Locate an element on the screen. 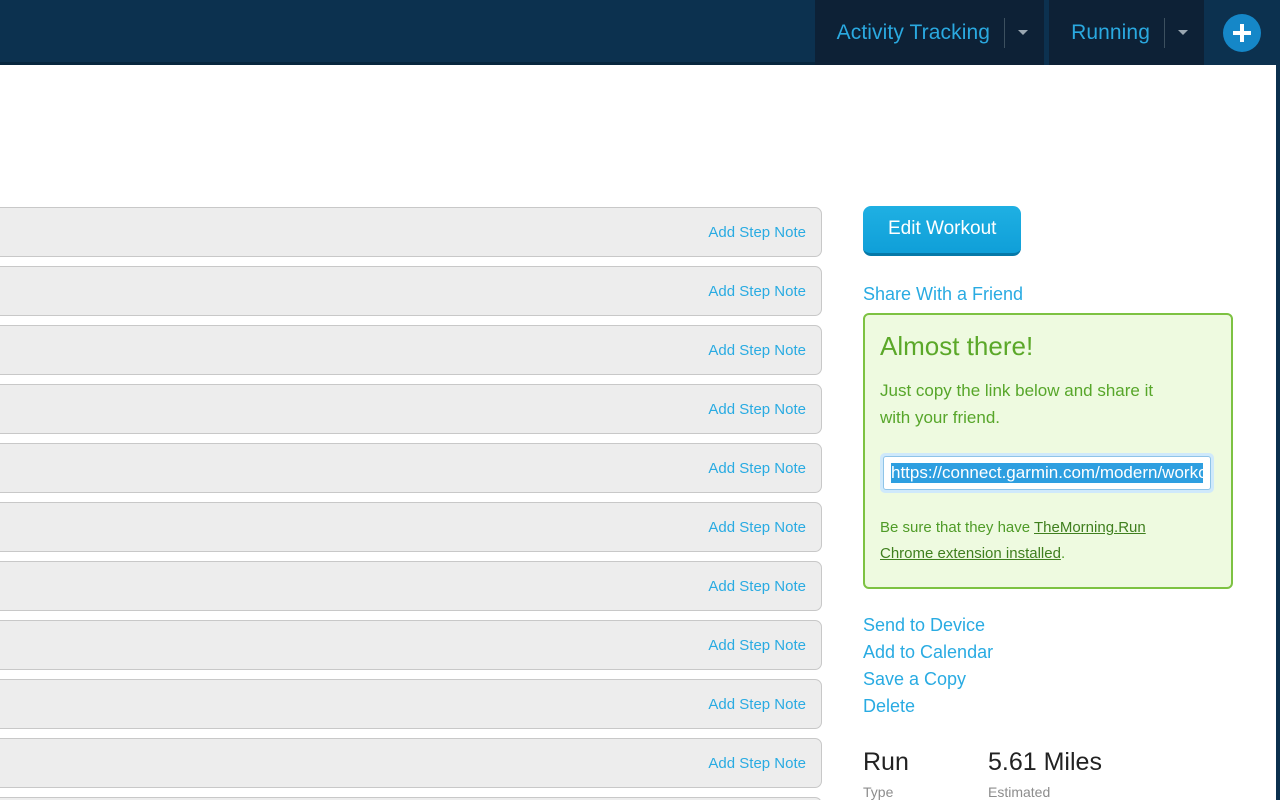 The width and height of the screenshot is (1280, 800). stat-type-value: Run is located at coordinates (886, 762).